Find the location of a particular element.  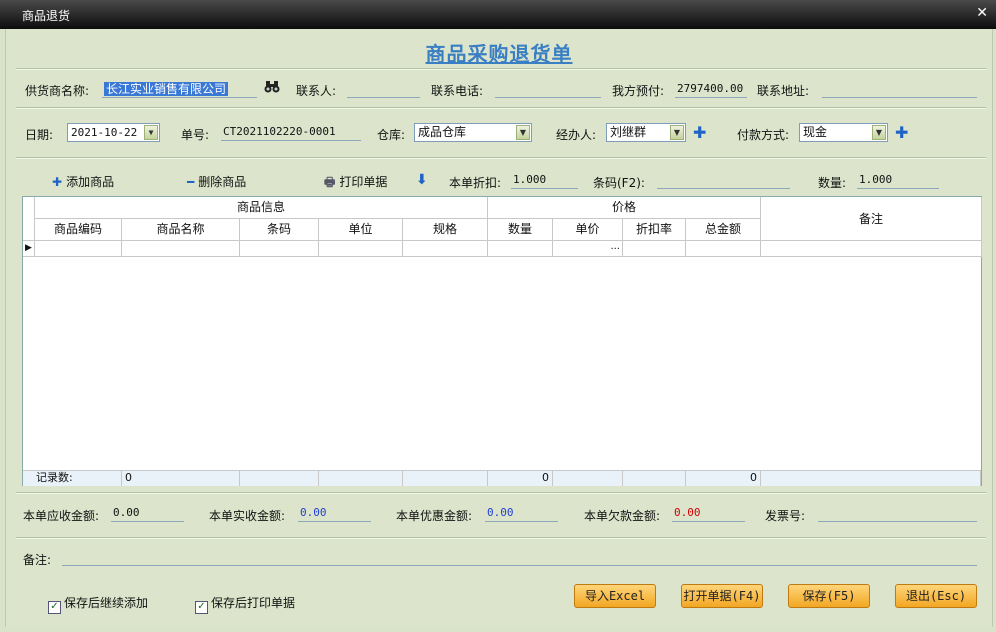

add-product-button: ✚ 添加商品 is located at coordinates (83, 181).